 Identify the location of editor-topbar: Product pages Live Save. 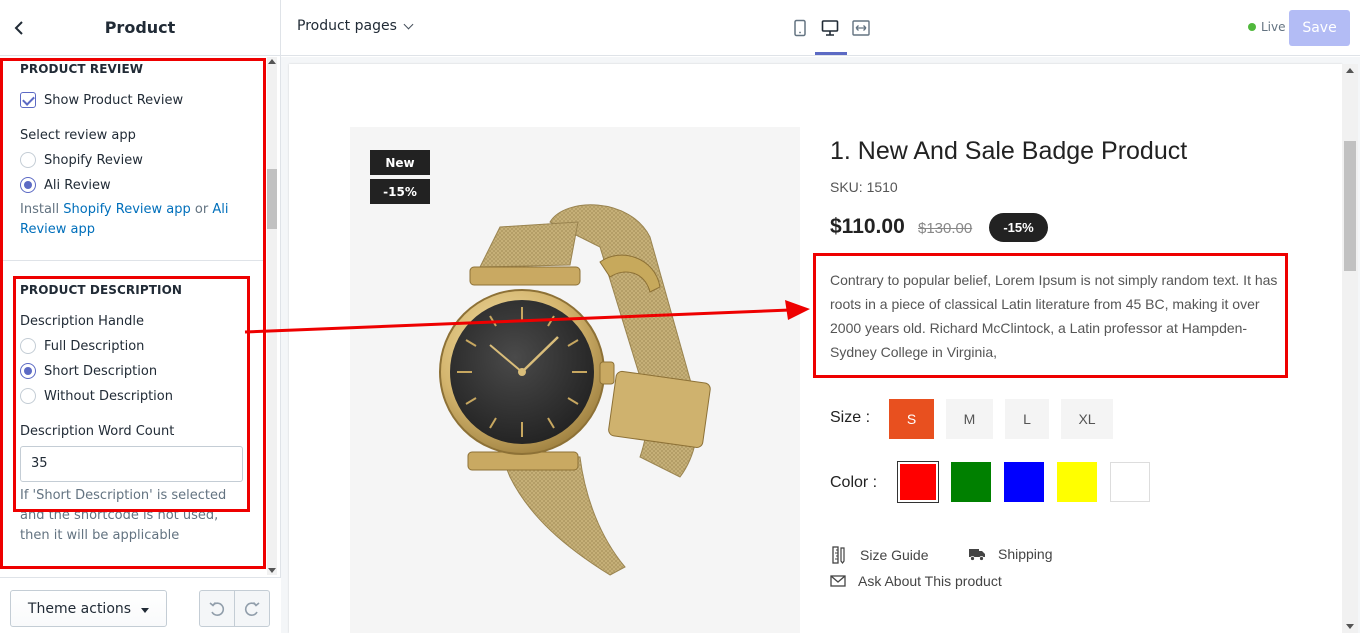
(820, 28).